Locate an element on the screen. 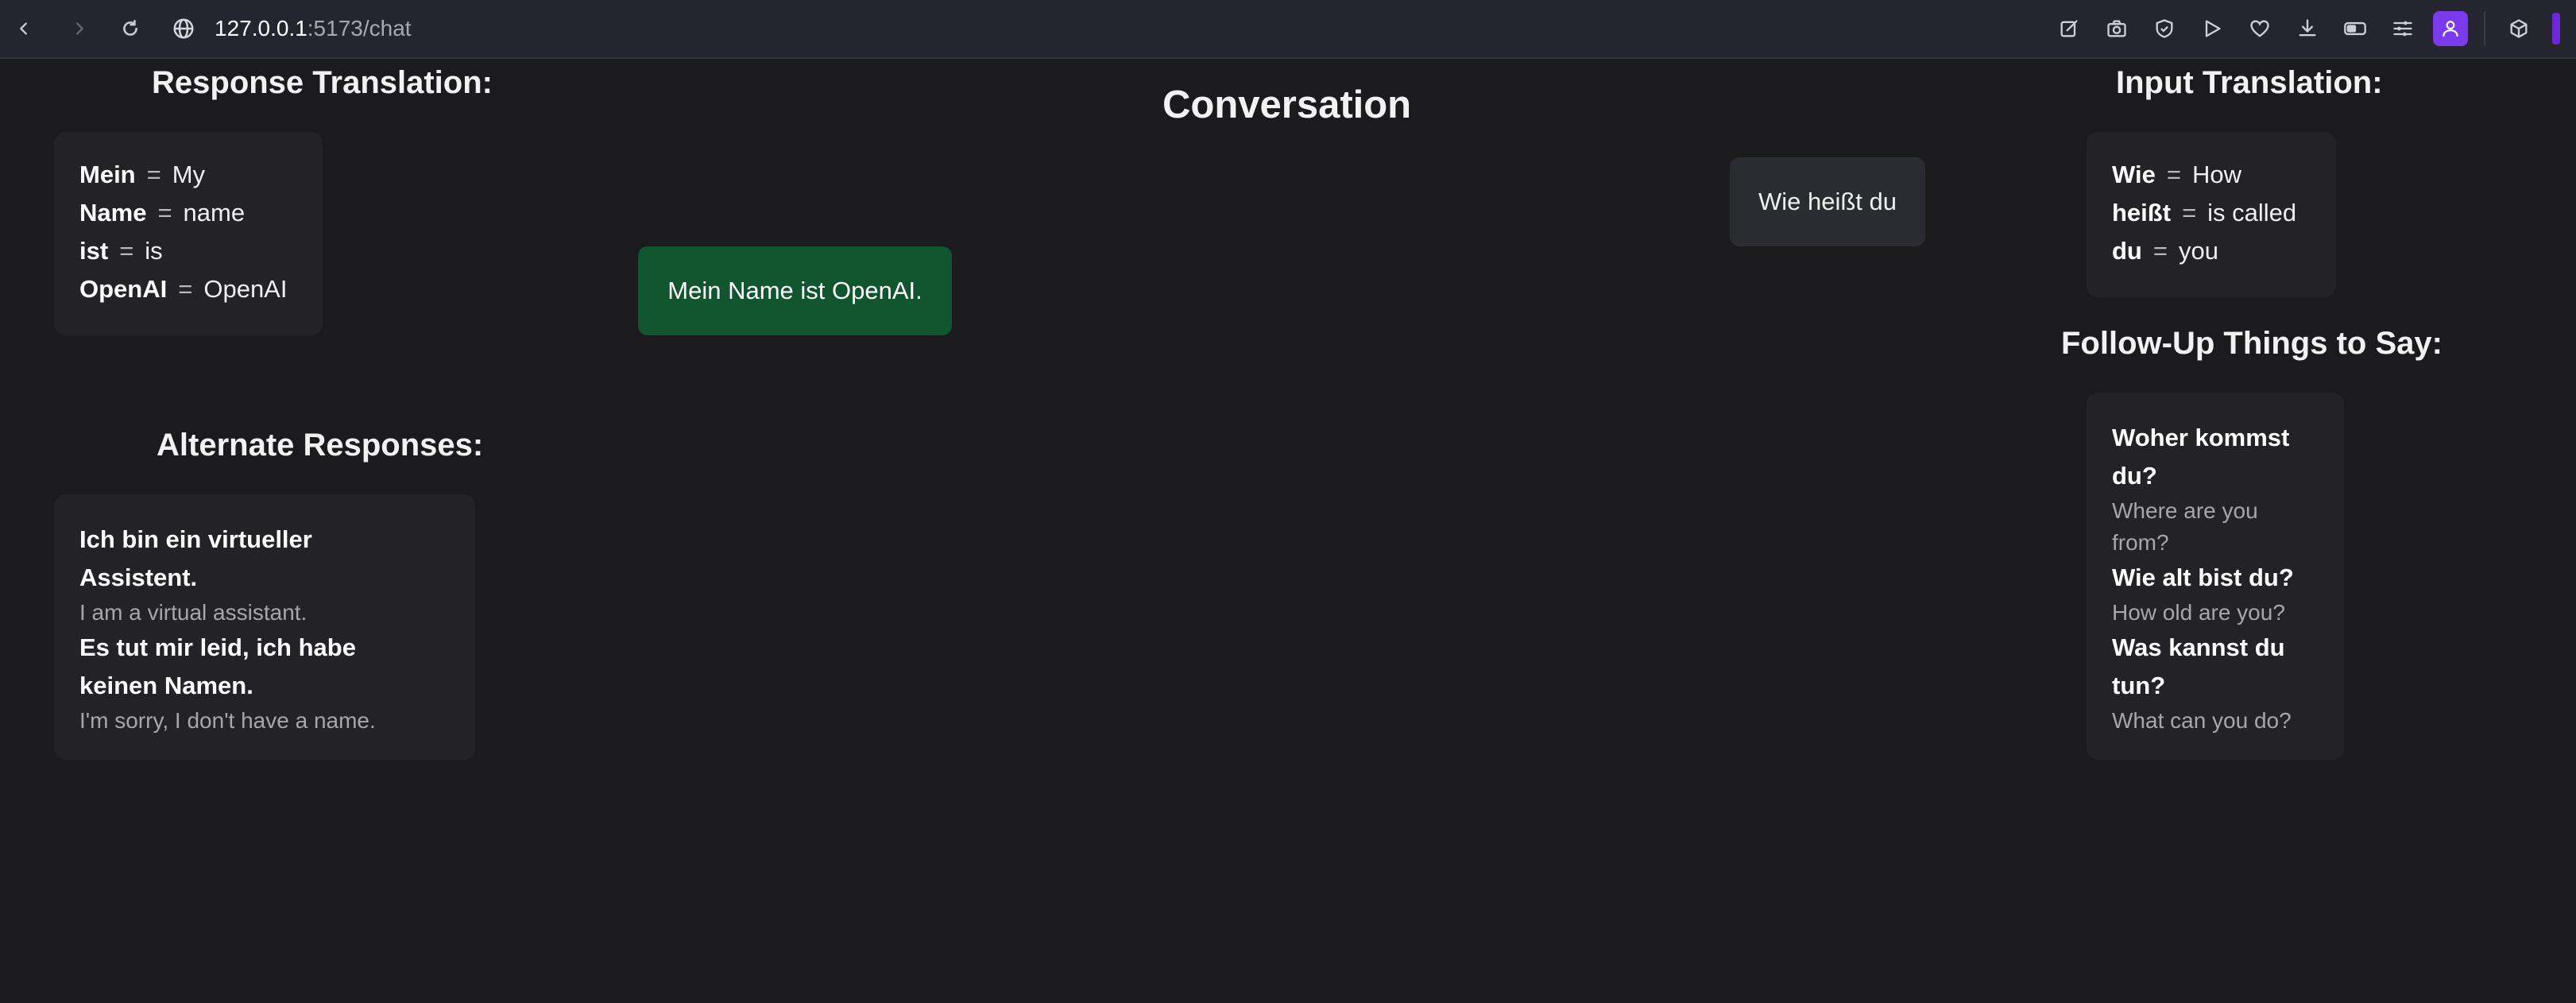 The height and width of the screenshot is (1003, 2576). camera-icon is located at coordinates (2116, 28).